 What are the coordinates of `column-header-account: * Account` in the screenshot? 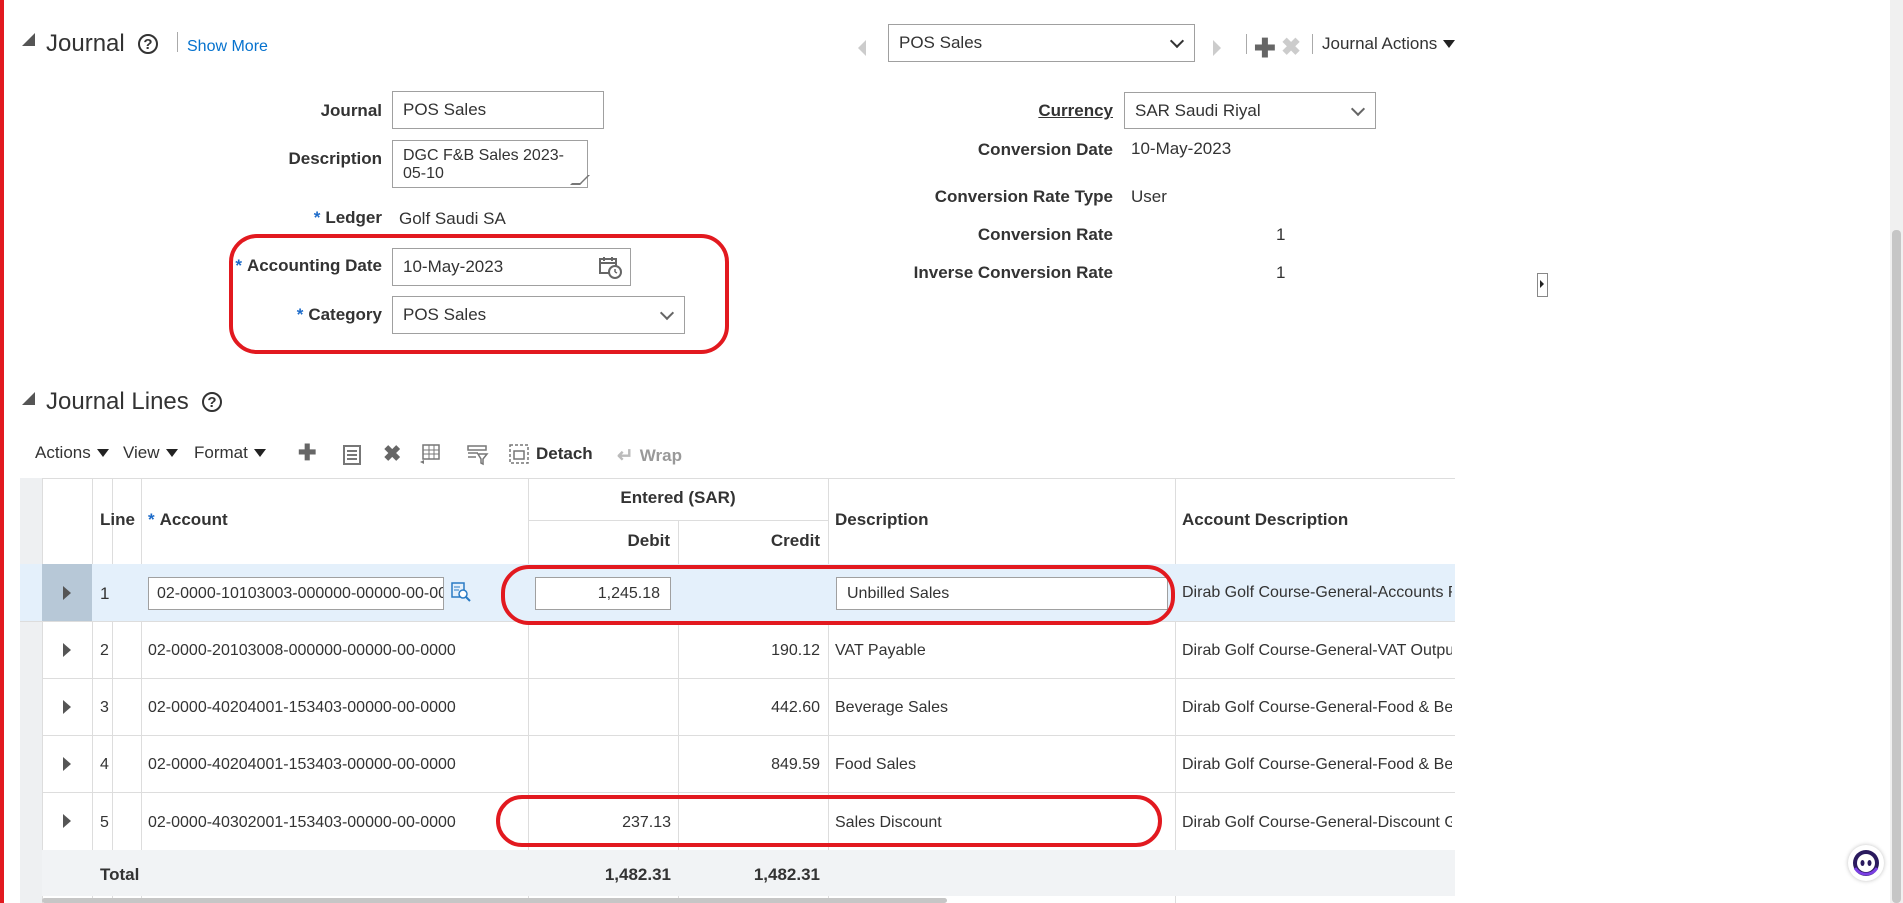 It's located at (188, 520).